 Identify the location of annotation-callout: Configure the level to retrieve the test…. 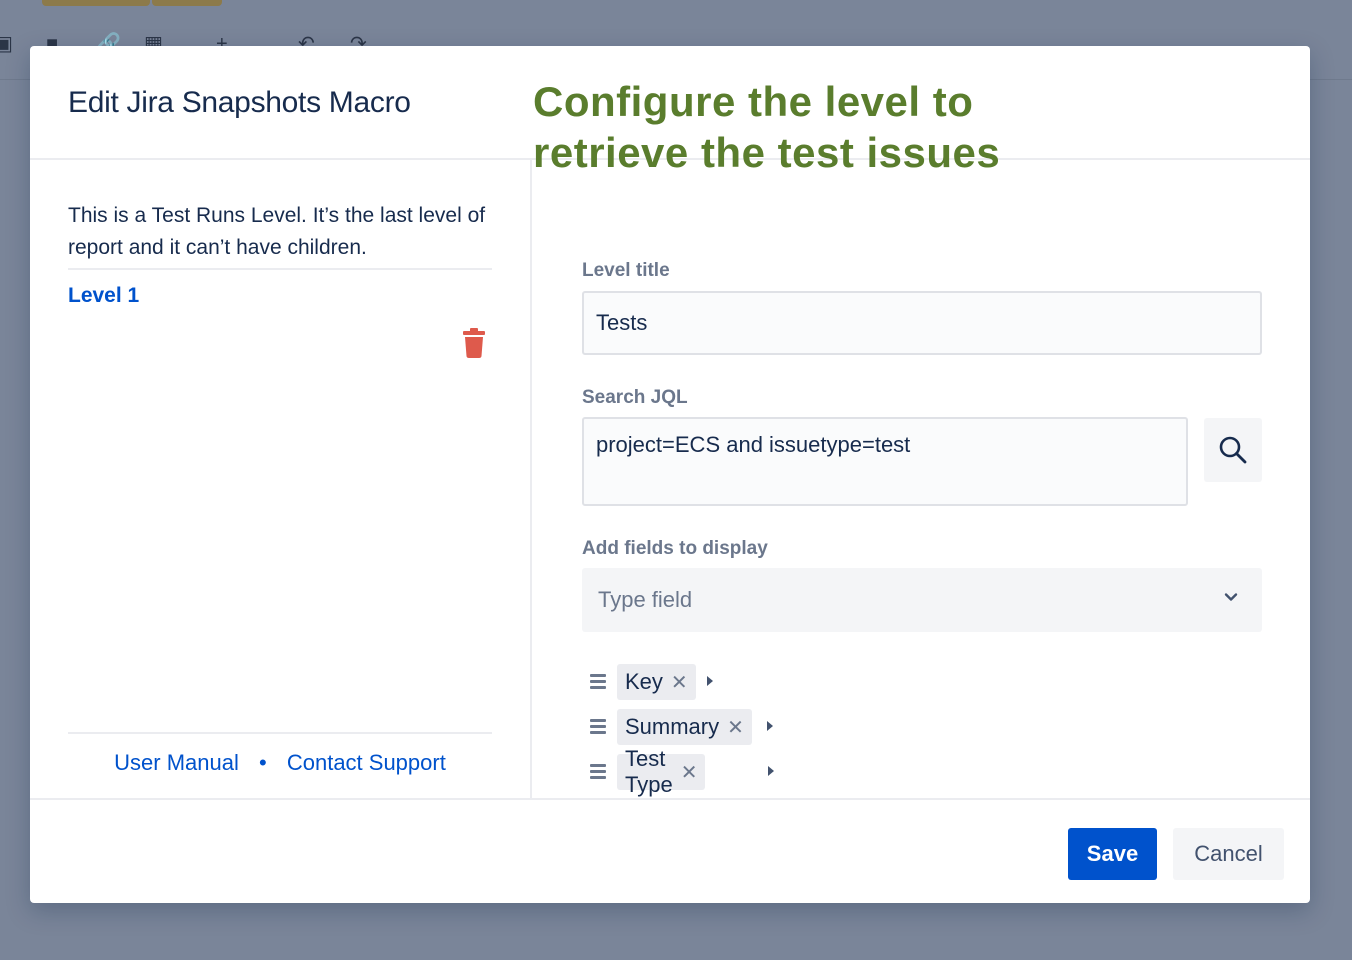
(813, 127).